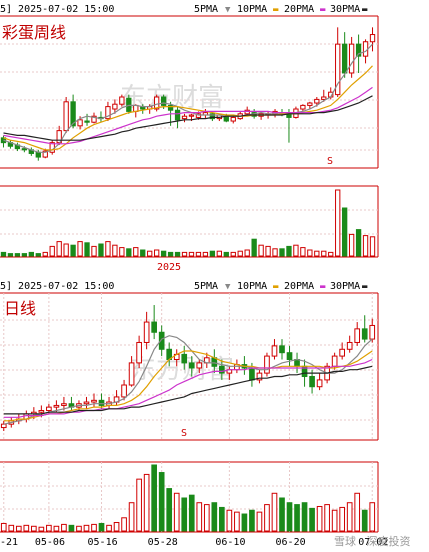 The height and width of the screenshot is (552, 429). What do you see at coordinates (206, 286) in the screenshot?
I see `daily-legend-5pma: 5PMA` at bounding box center [206, 286].